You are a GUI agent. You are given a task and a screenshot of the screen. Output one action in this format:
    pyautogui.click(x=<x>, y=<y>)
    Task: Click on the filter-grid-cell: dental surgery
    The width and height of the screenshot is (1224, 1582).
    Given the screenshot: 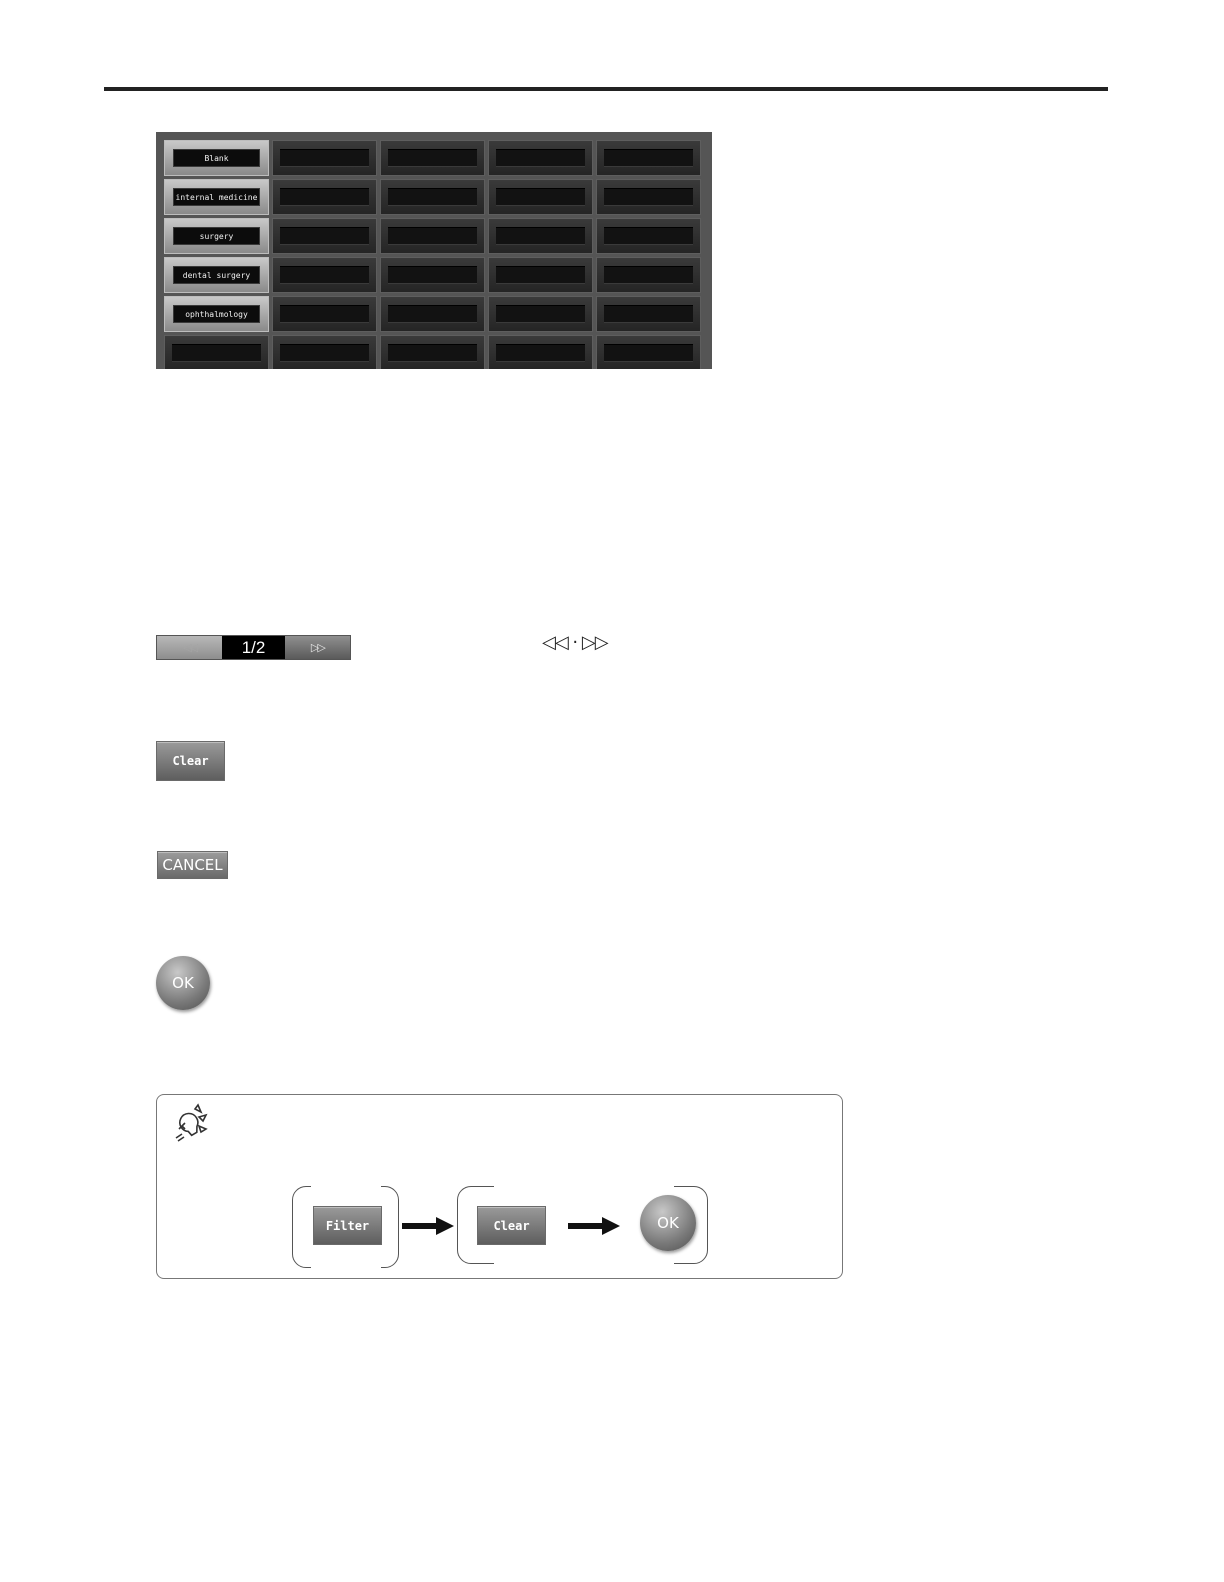 What is the action you would take?
    pyautogui.click(x=216, y=275)
    